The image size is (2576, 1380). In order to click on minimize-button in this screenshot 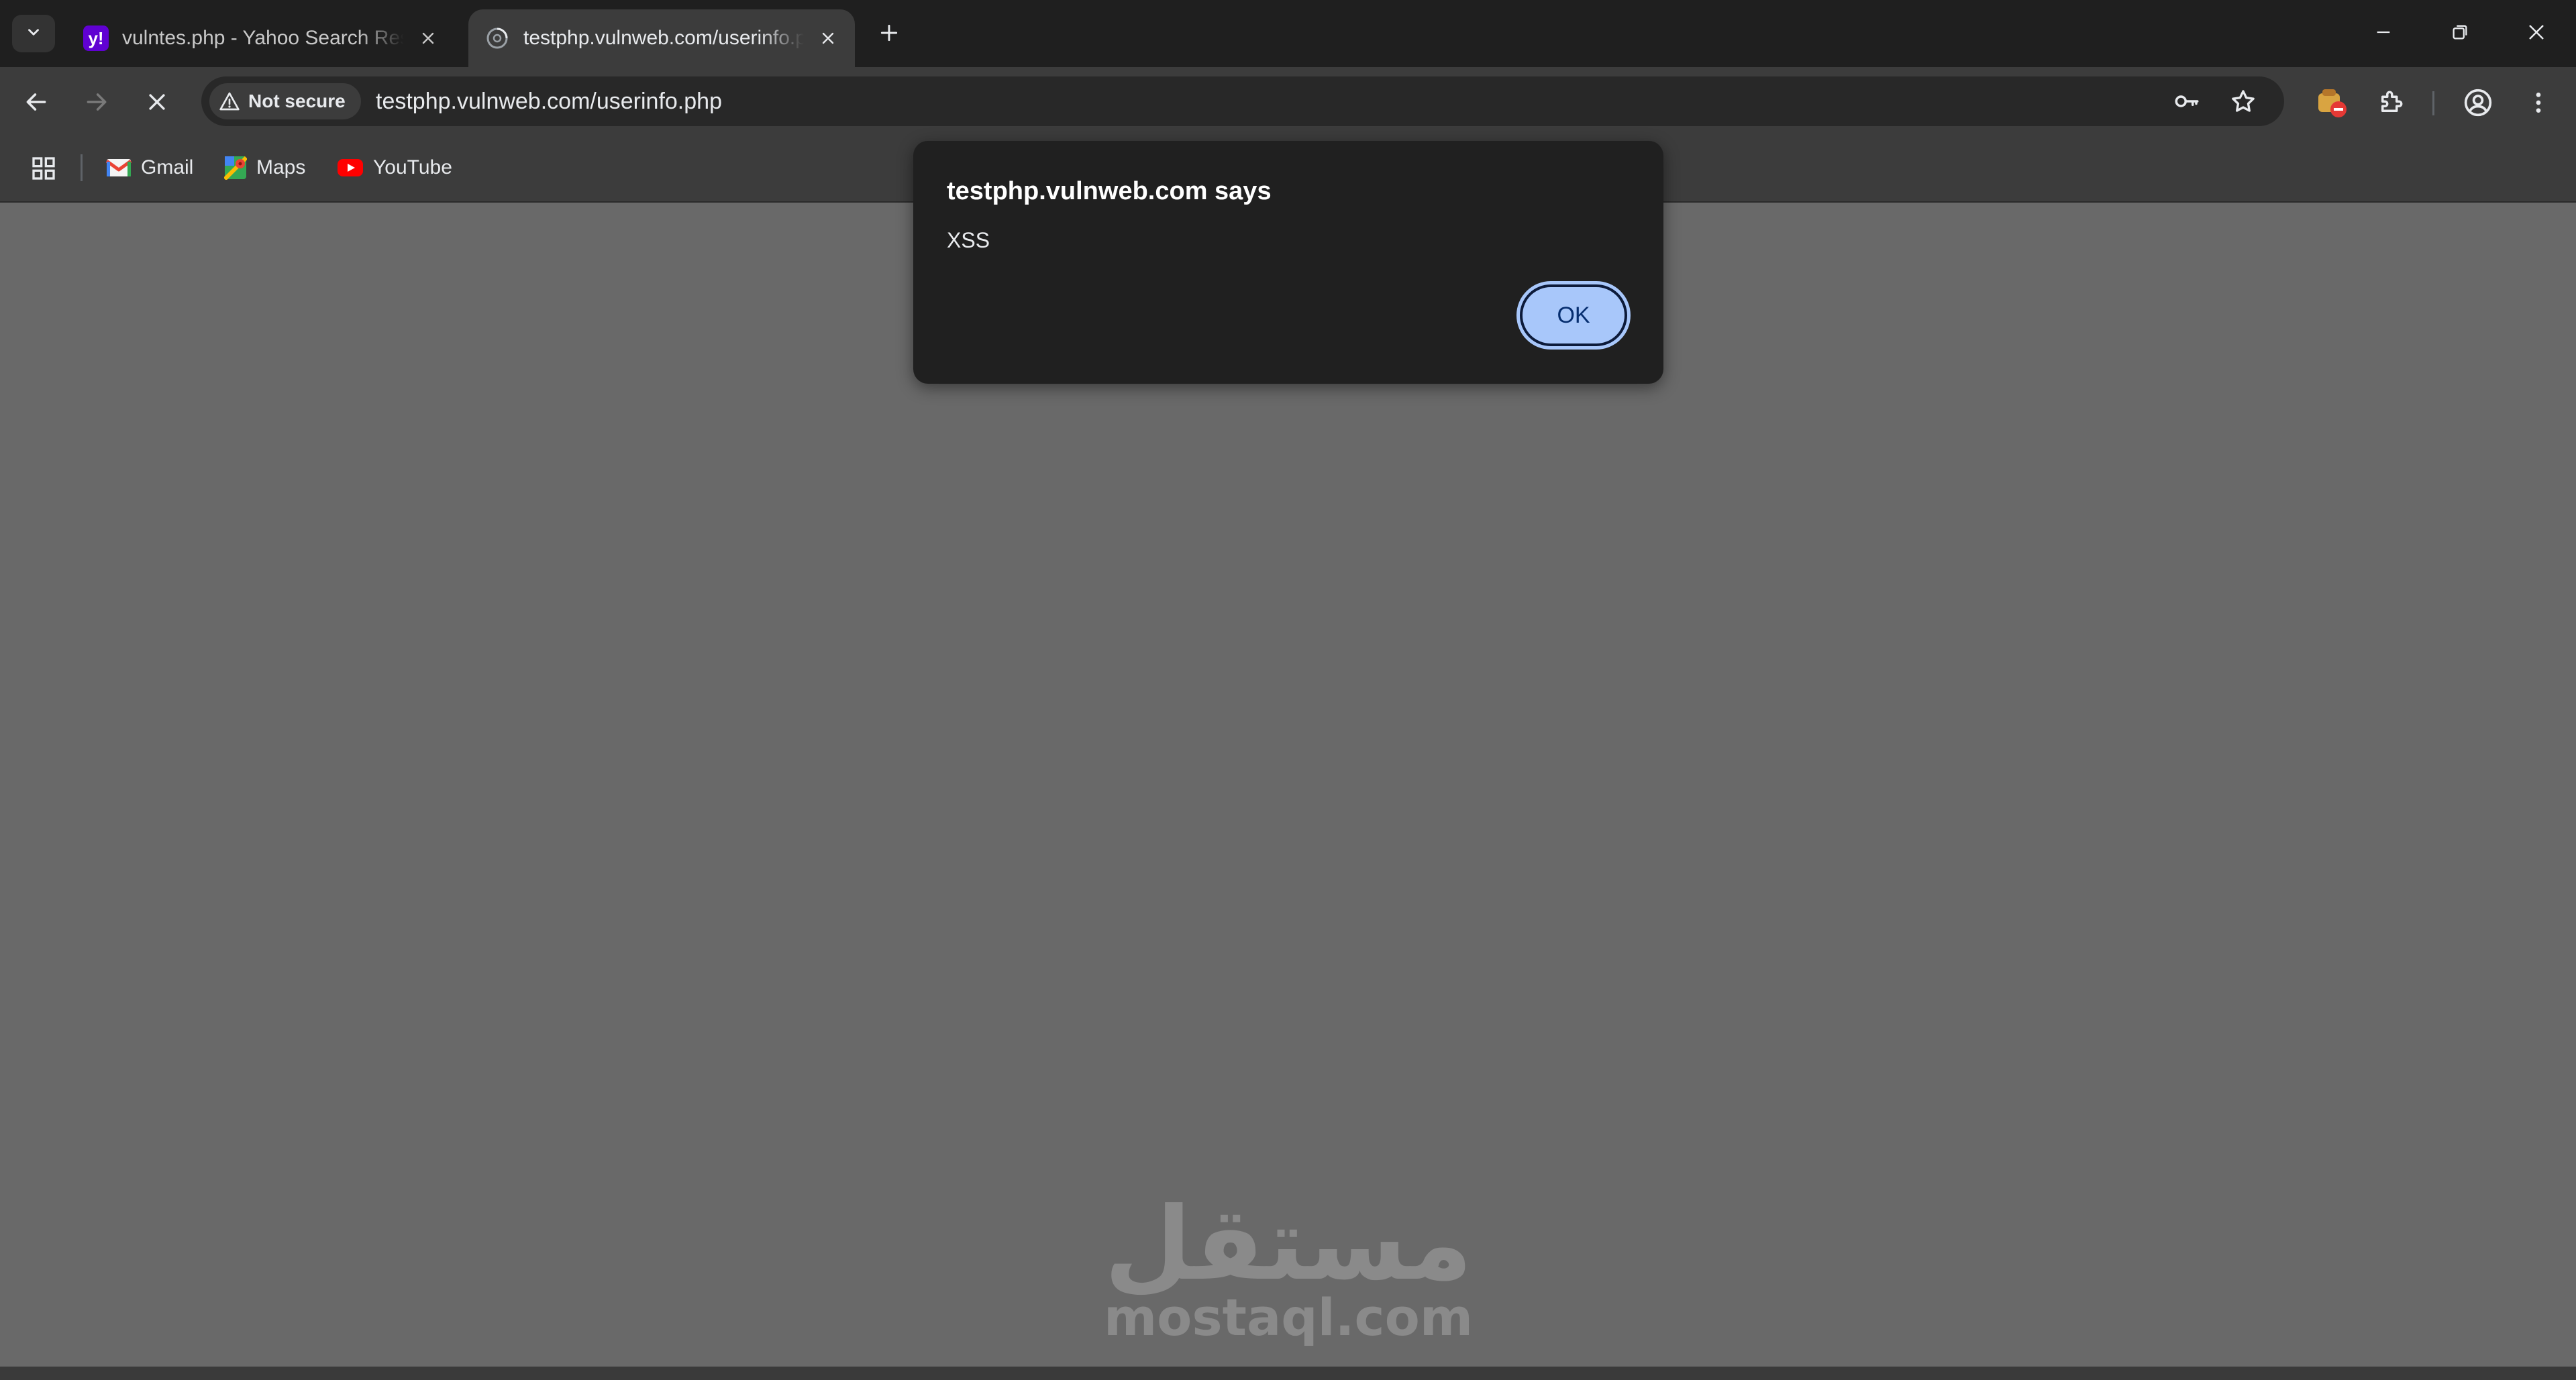, I will do `click(2383, 33)`.